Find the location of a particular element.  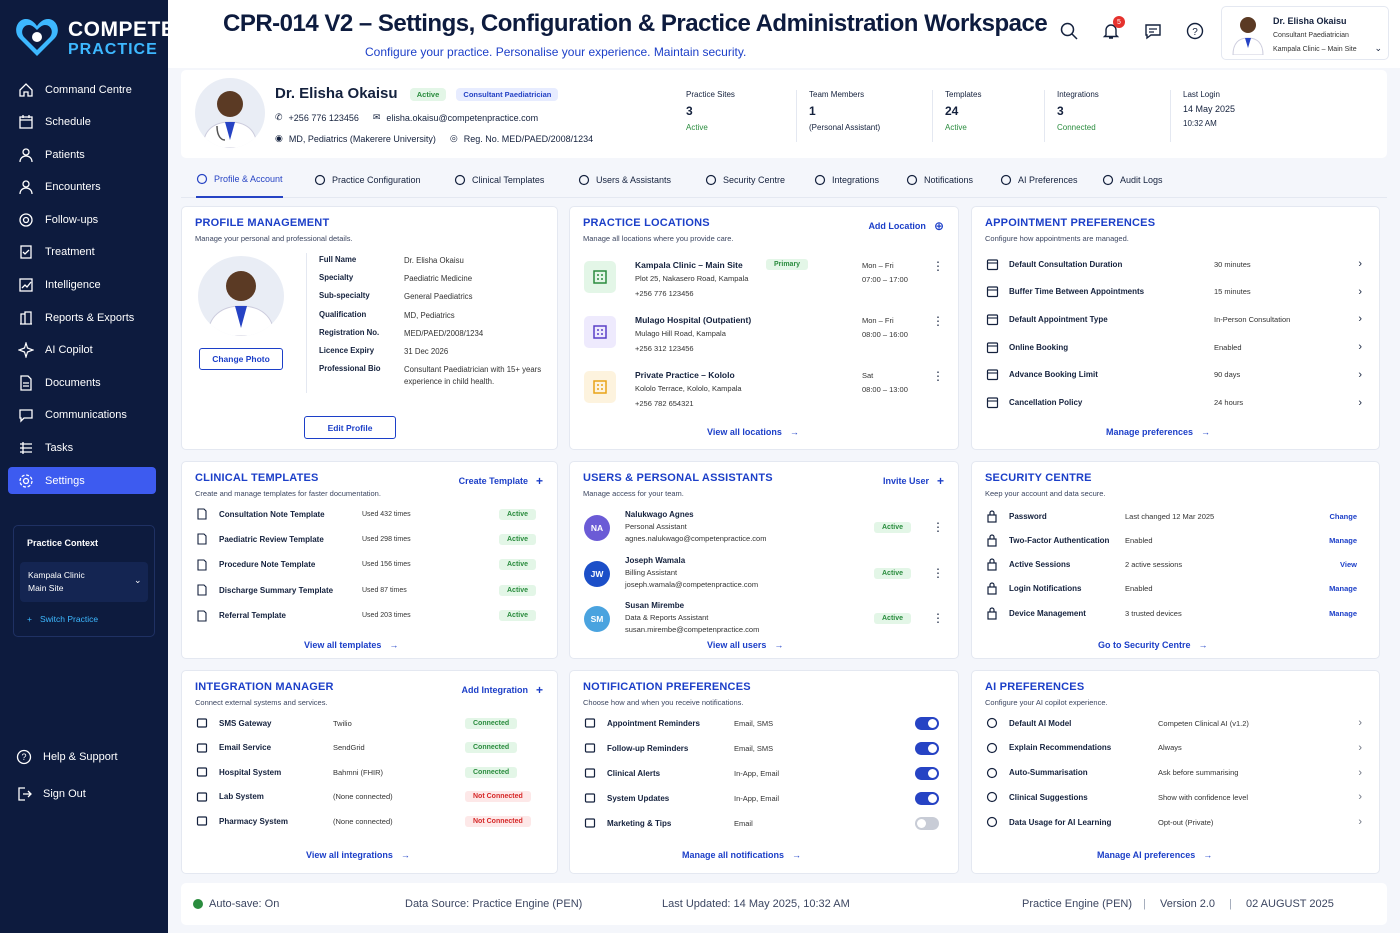

sidebar-item-schedule: Schedule is located at coordinates (82, 122).